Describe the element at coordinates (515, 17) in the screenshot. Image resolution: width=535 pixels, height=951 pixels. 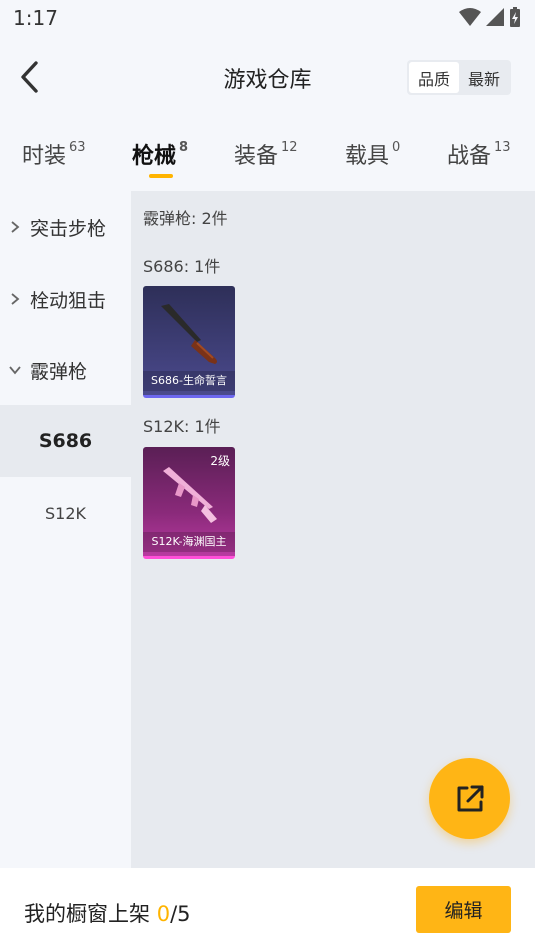
I see `battery-icon` at that location.